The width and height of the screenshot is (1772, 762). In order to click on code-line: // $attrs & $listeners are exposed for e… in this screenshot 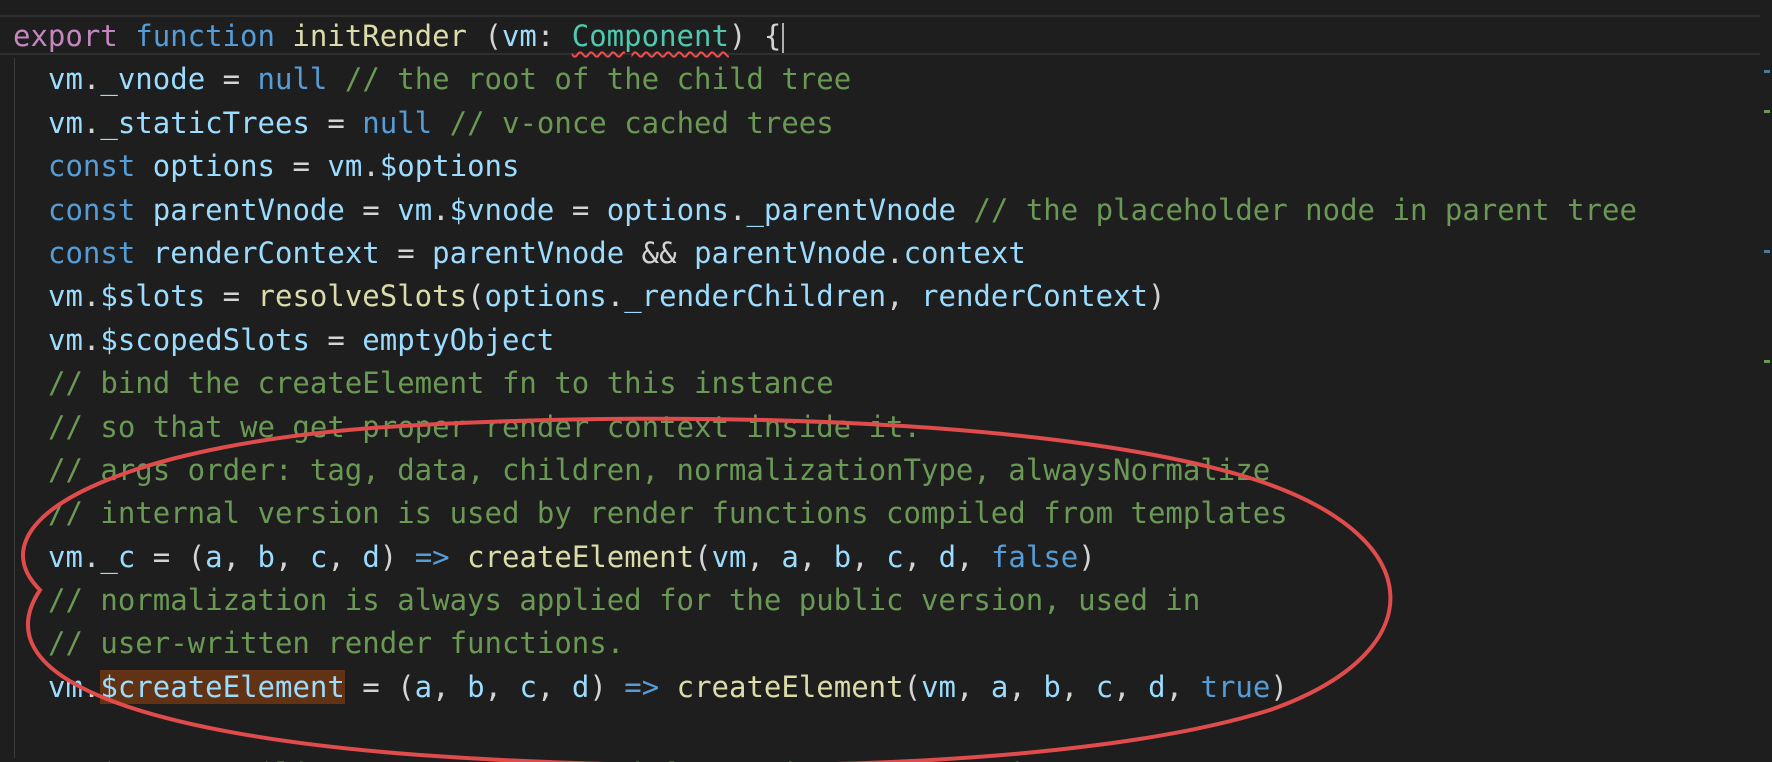, I will do `click(818, 757)`.